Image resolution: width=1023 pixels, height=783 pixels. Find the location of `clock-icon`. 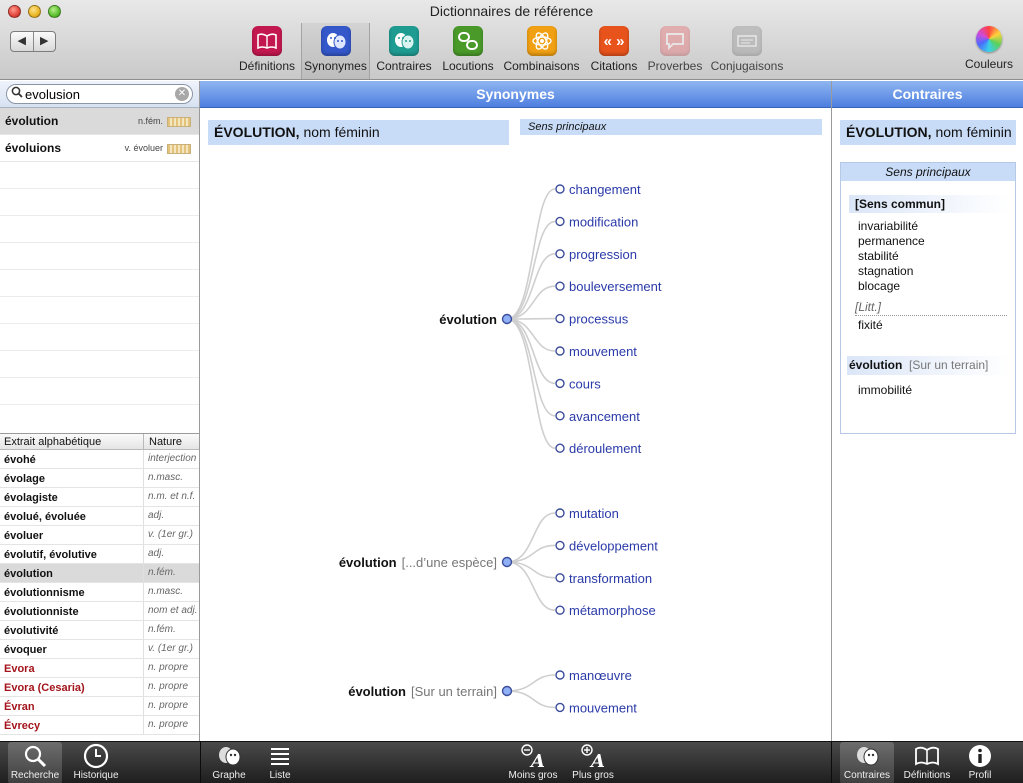

clock-icon is located at coordinates (96, 756).